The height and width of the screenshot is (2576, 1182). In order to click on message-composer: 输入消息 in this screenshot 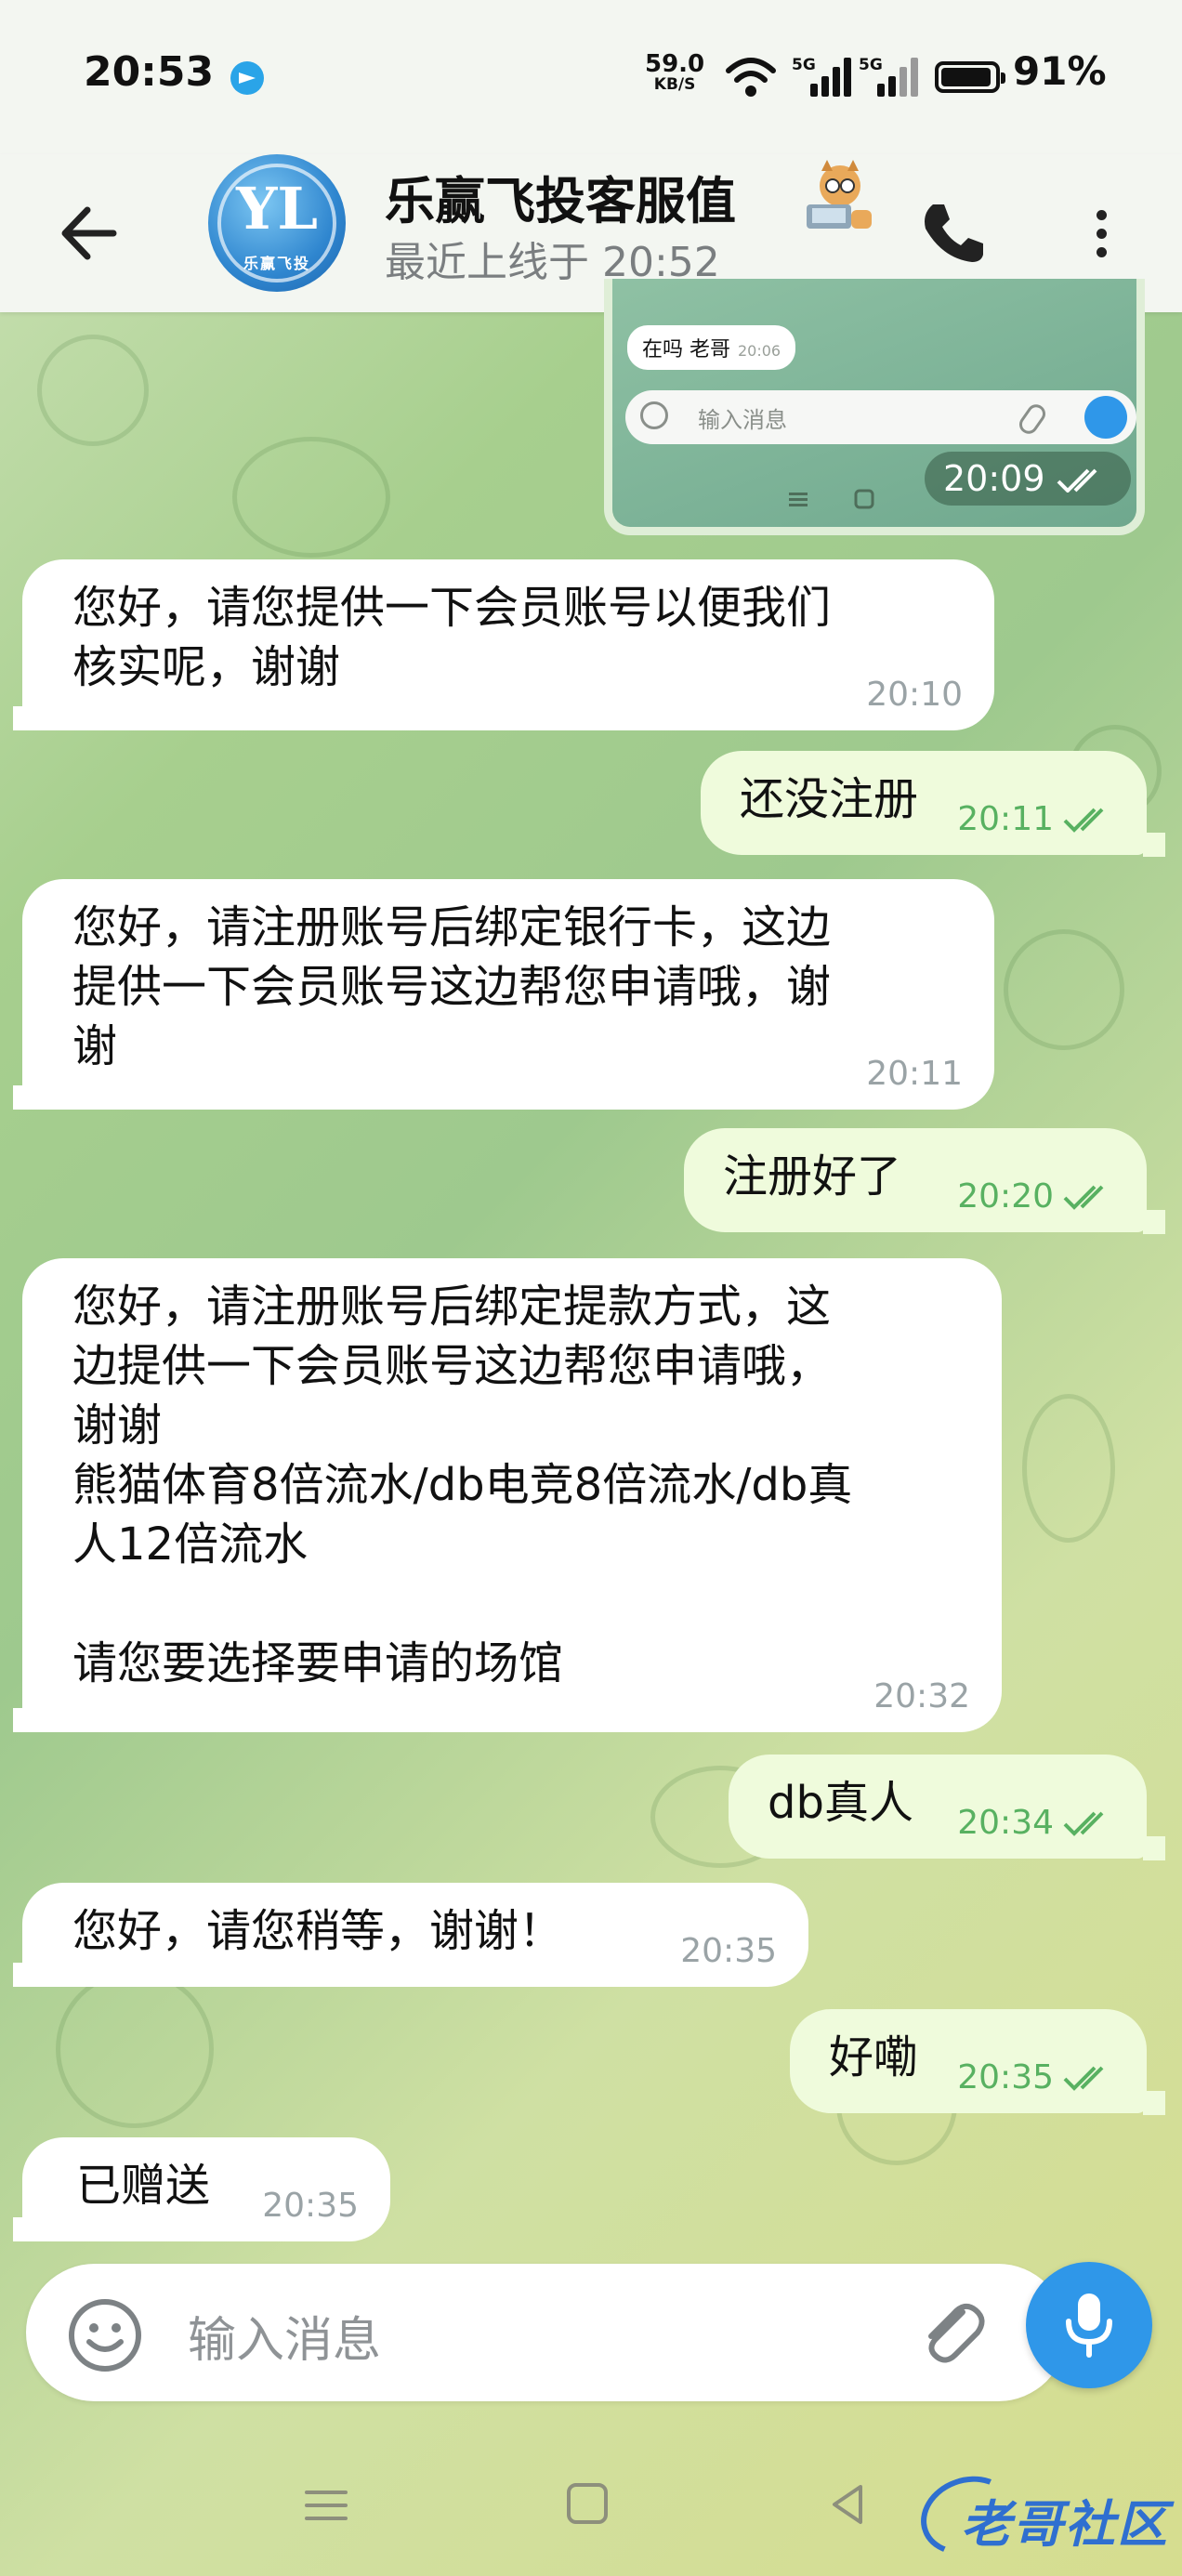, I will do `click(546, 2332)`.